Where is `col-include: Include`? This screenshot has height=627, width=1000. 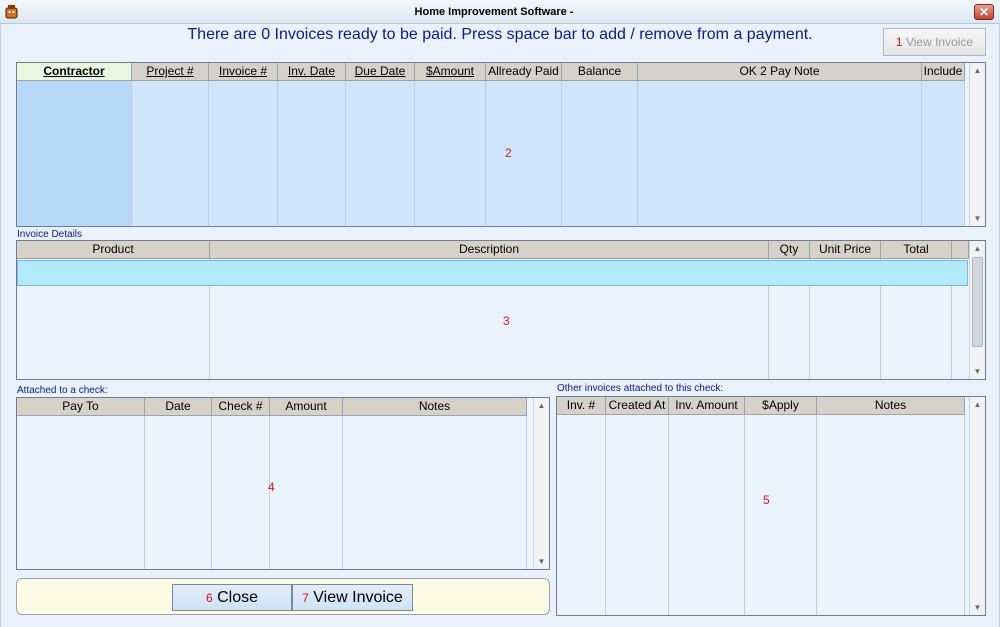 col-include: Include is located at coordinates (943, 72).